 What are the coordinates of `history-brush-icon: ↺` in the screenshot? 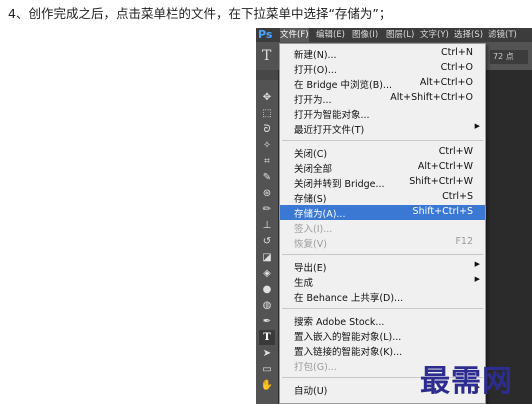 It's located at (267, 241).